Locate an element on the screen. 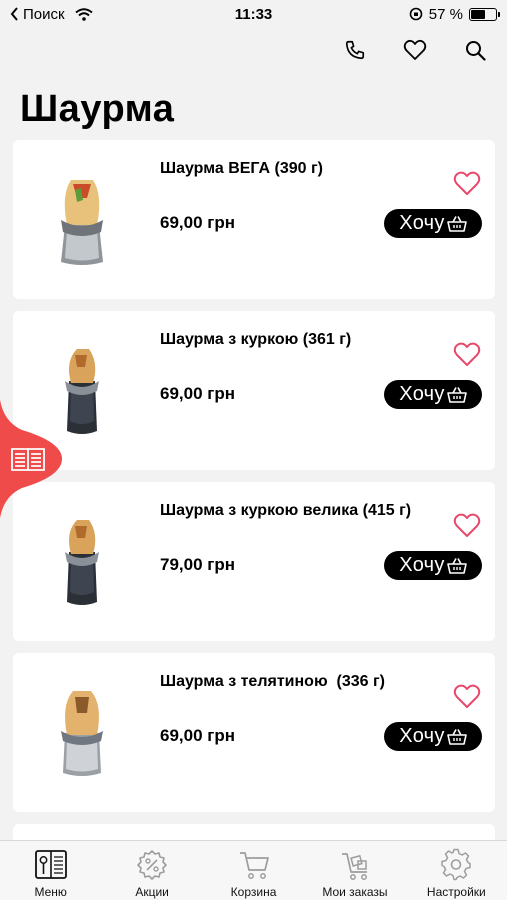 The image size is (507, 900). status-back-label: Поиск is located at coordinates (44, 14).